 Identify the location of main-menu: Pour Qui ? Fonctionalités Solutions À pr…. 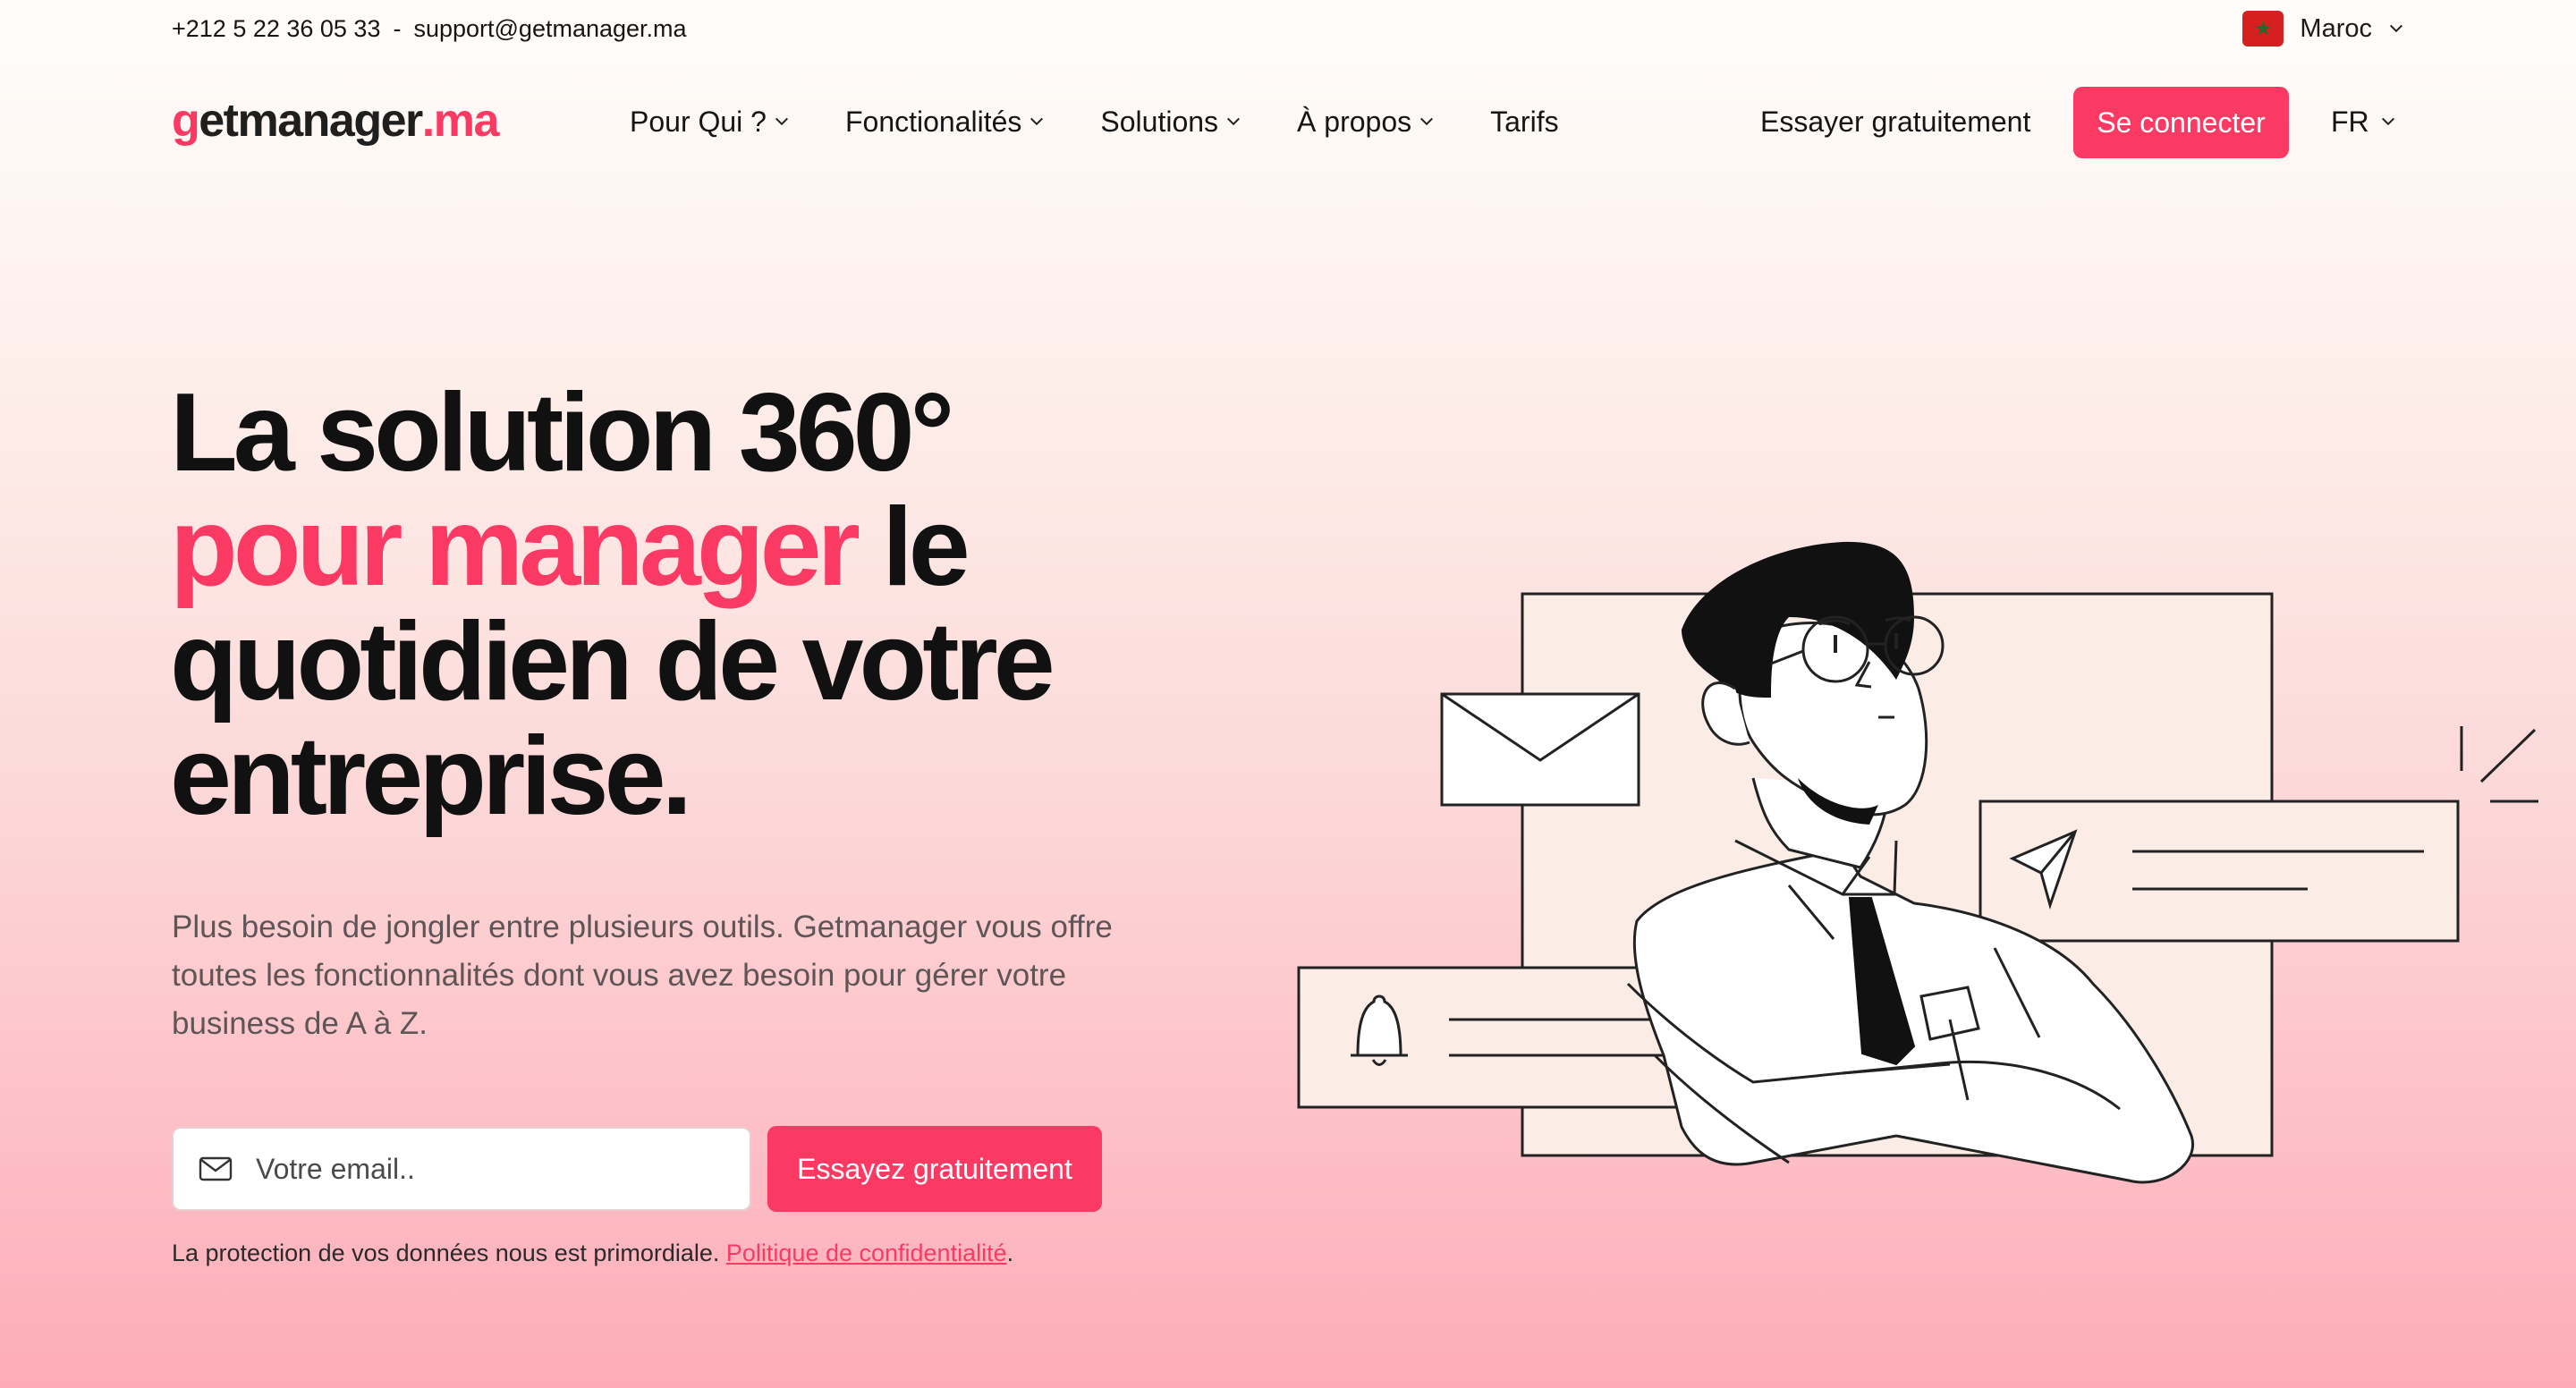
(1094, 122).